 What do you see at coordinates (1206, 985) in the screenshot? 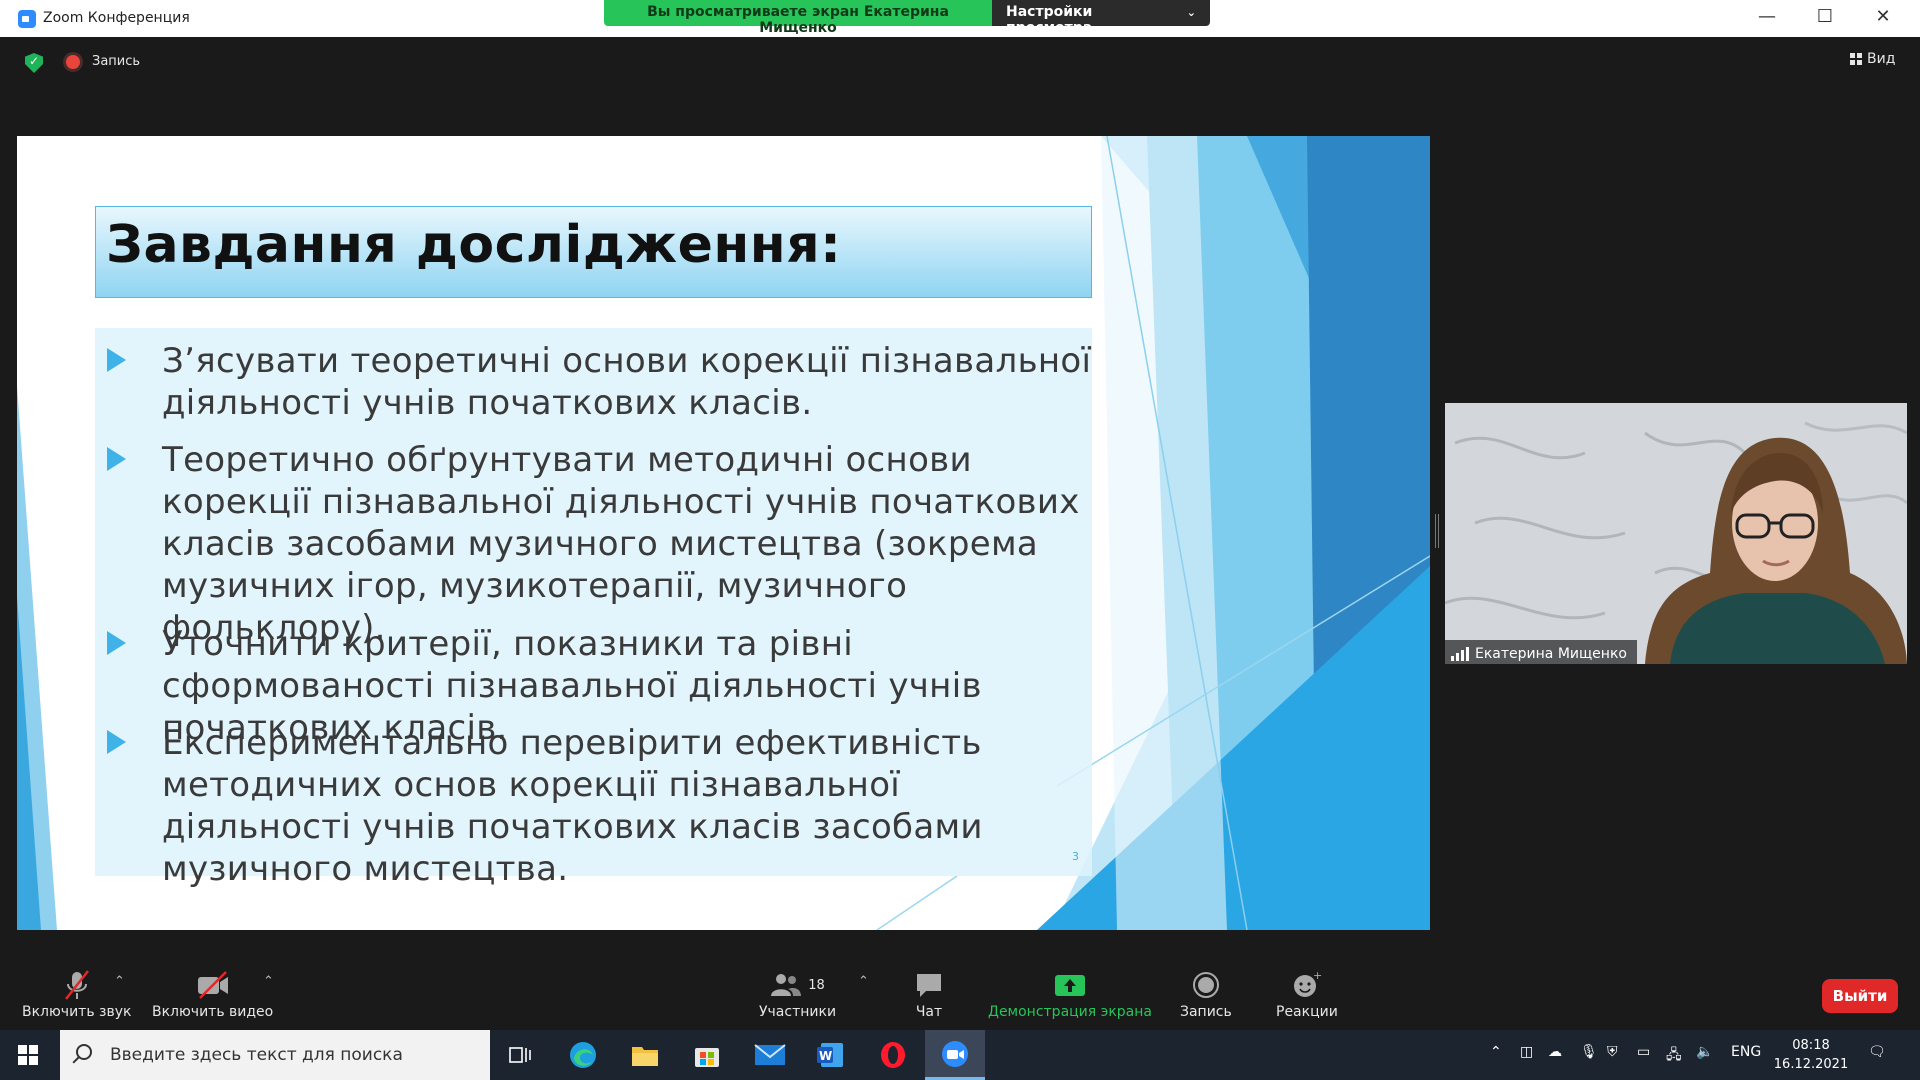
I see `record-icon` at bounding box center [1206, 985].